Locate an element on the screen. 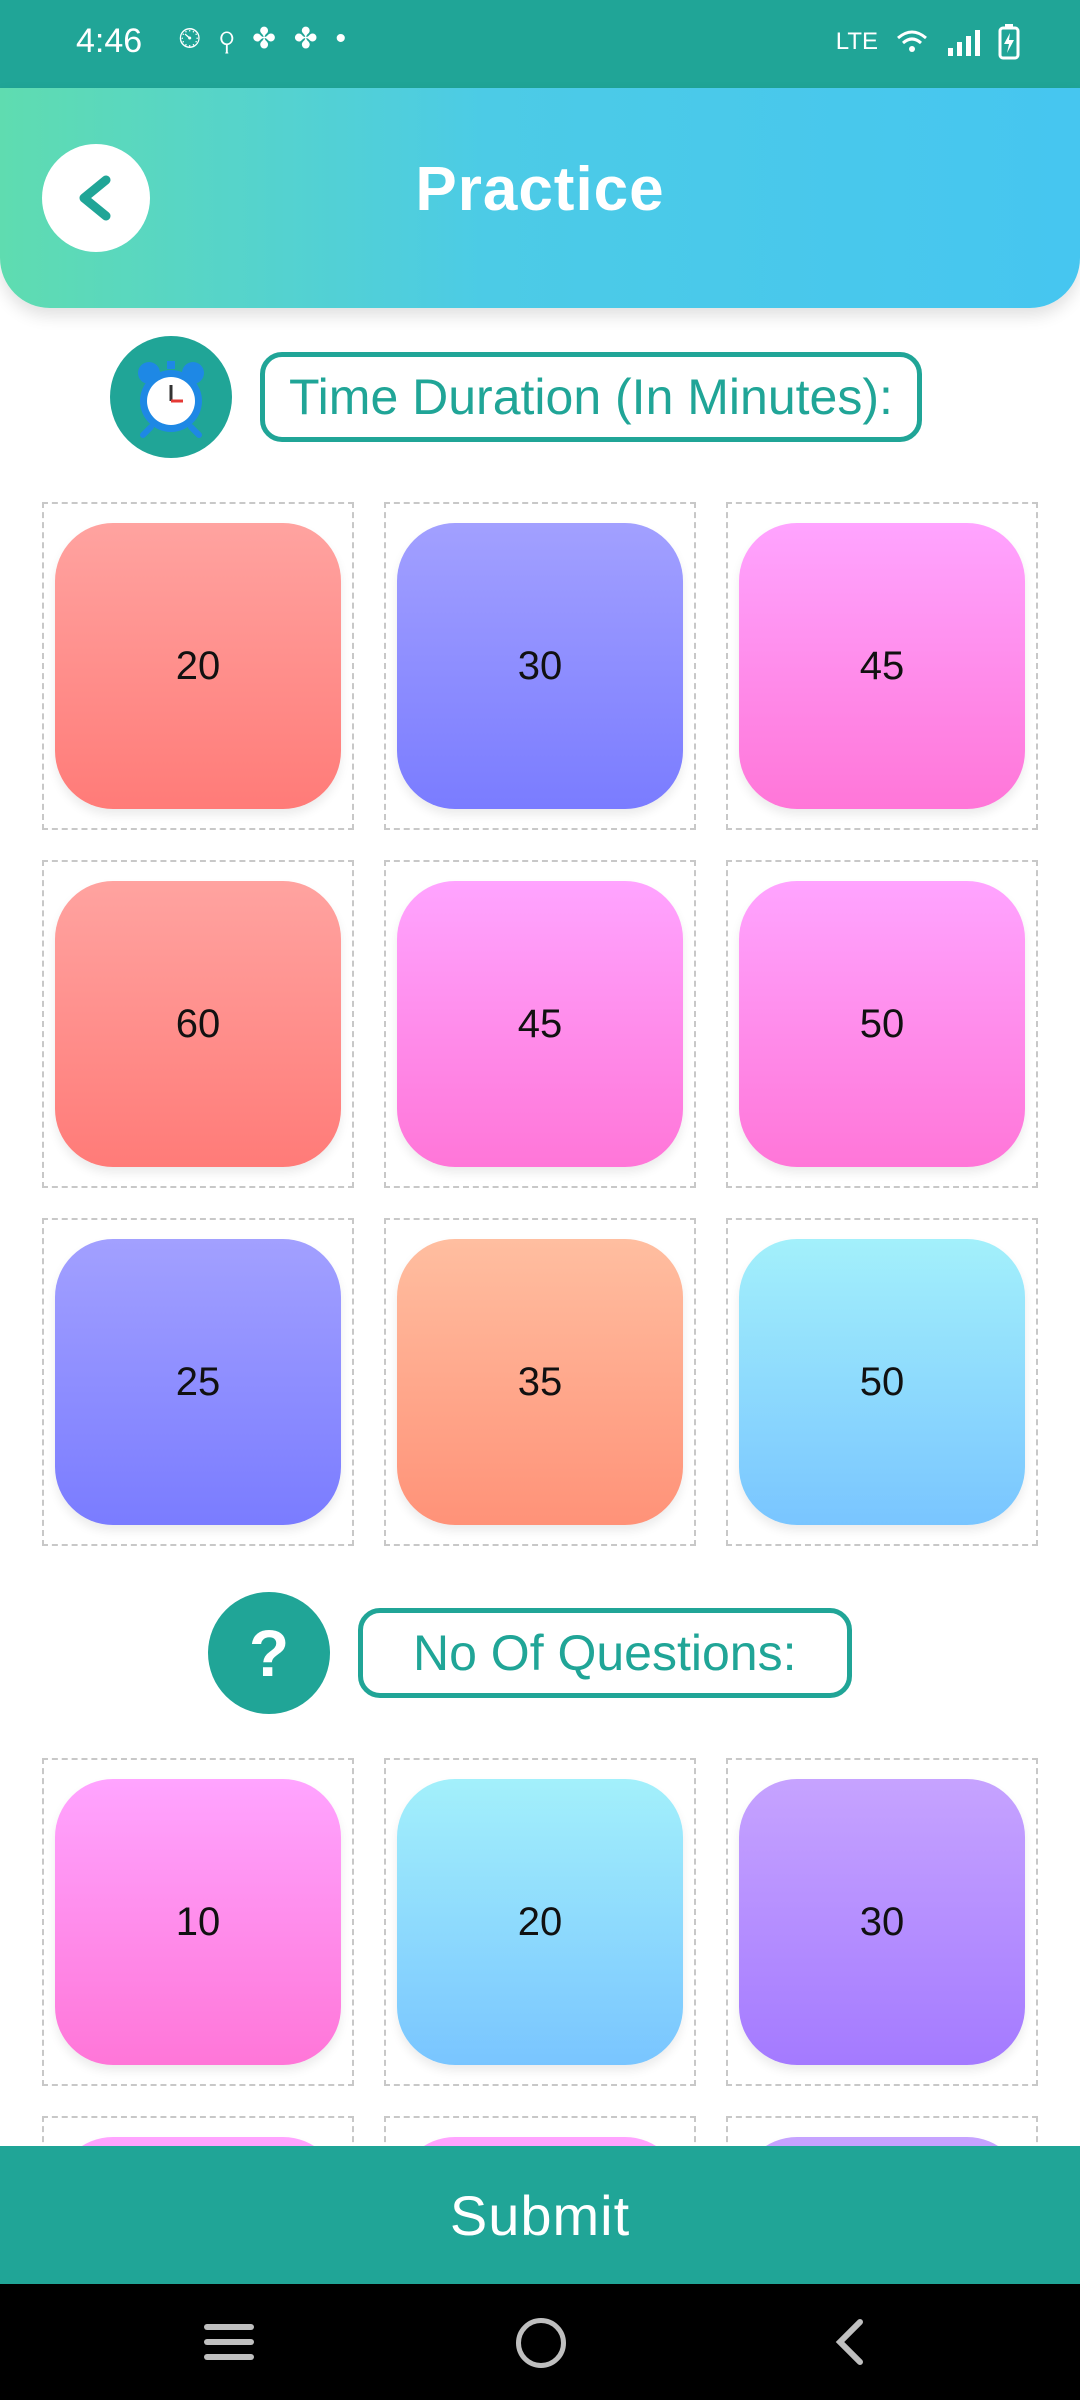 The height and width of the screenshot is (2400, 1080). question-option-tile: 20 is located at coordinates (540, 1922).